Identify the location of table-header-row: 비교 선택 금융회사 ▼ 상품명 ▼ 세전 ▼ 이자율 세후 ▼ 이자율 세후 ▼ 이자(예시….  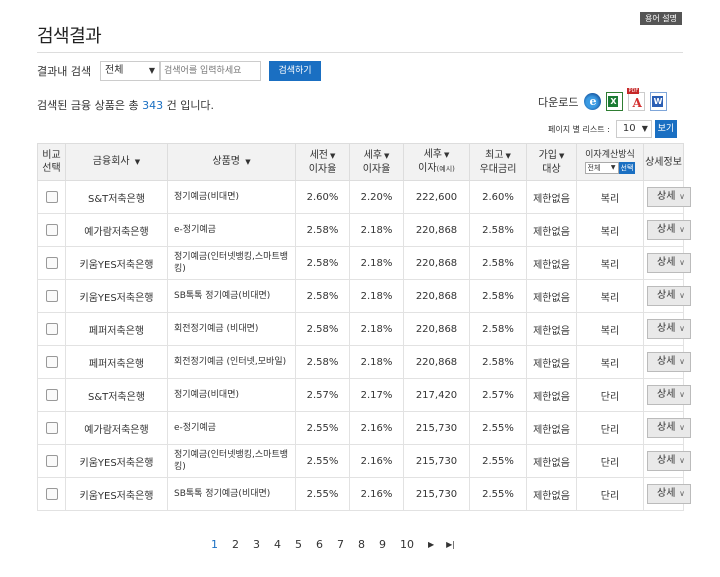
(360, 162).